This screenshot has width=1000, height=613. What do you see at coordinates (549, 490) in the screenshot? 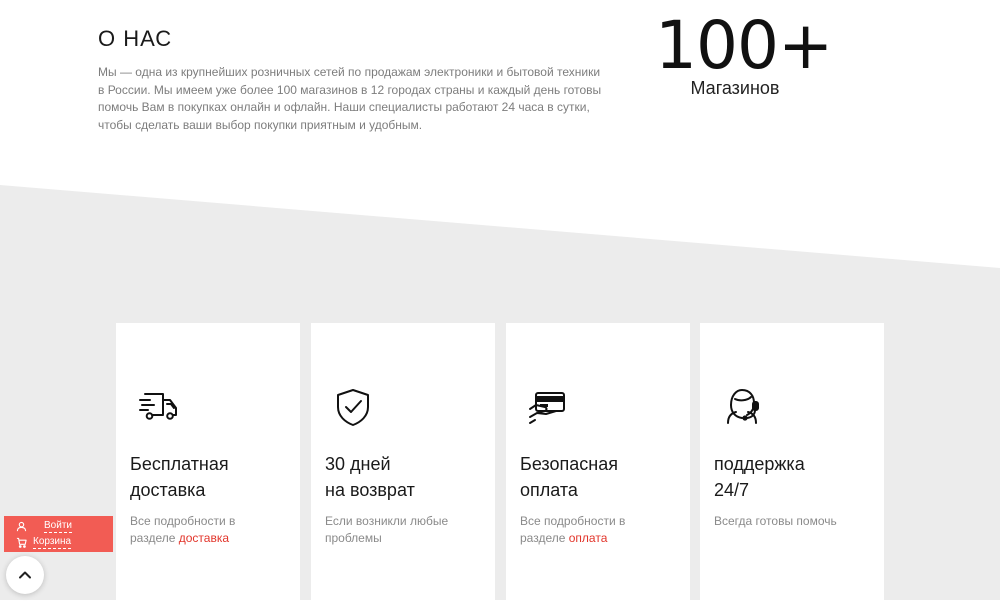
I see `feature-title-line: оплата` at bounding box center [549, 490].